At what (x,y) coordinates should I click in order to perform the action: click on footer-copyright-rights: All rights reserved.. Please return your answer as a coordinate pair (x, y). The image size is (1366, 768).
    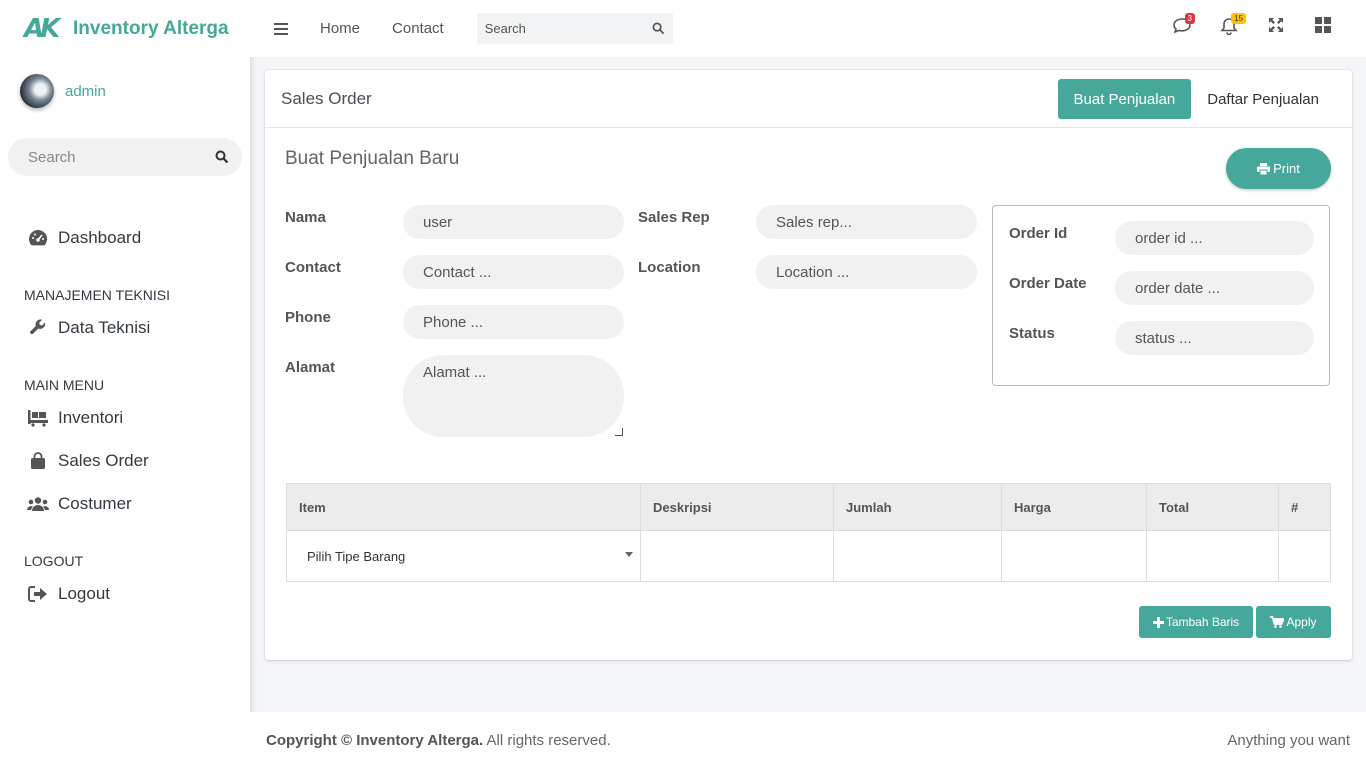
    Looking at the image, I should click on (547, 740).